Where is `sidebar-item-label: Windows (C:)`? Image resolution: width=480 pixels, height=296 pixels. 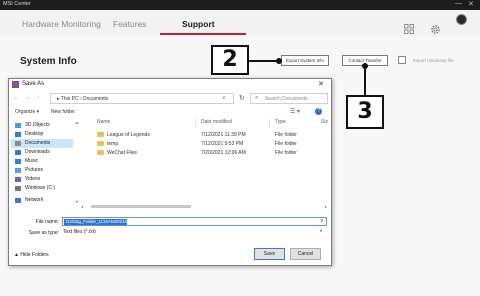 sidebar-item-label: Windows (C:) is located at coordinates (40, 188).